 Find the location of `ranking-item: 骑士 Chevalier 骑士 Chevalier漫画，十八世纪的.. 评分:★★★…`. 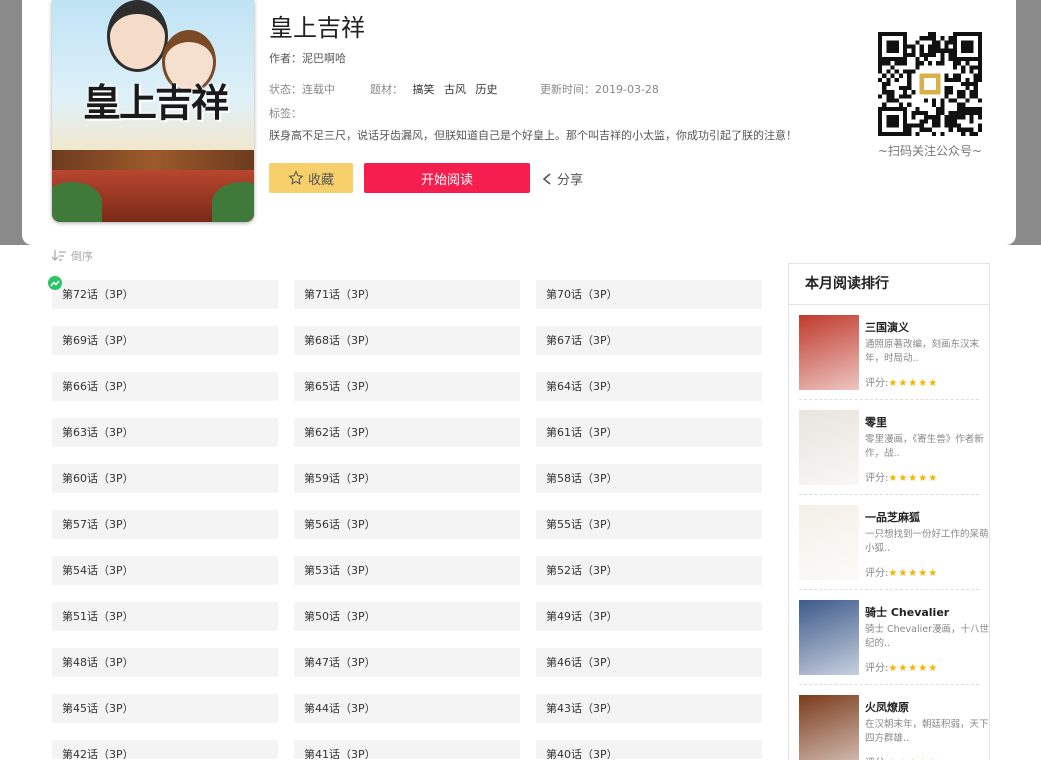

ranking-item: 骑士 Chevalier 骑士 Chevalier漫画，十八世纪的.. 评分:★★★… is located at coordinates (894, 637).